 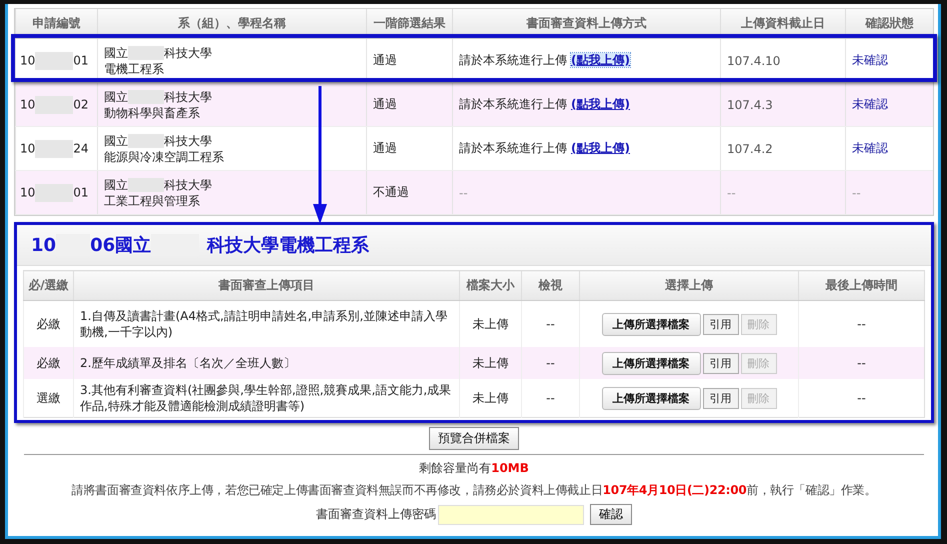 I want to click on department-name: 工業工程與管理系, so click(x=152, y=200).